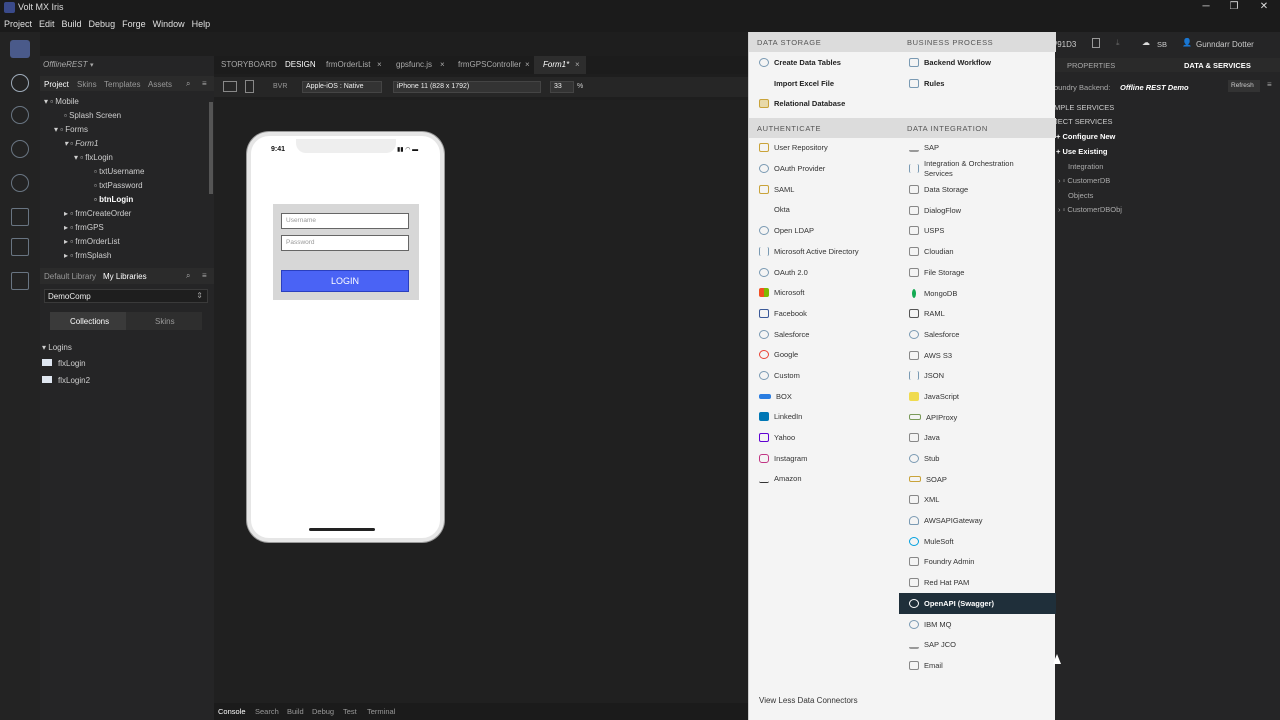 This screenshot has width=1280, height=720. What do you see at coordinates (118, 185) in the screenshot?
I see `tree-node-txtpassword: ▫ txtPassword` at bounding box center [118, 185].